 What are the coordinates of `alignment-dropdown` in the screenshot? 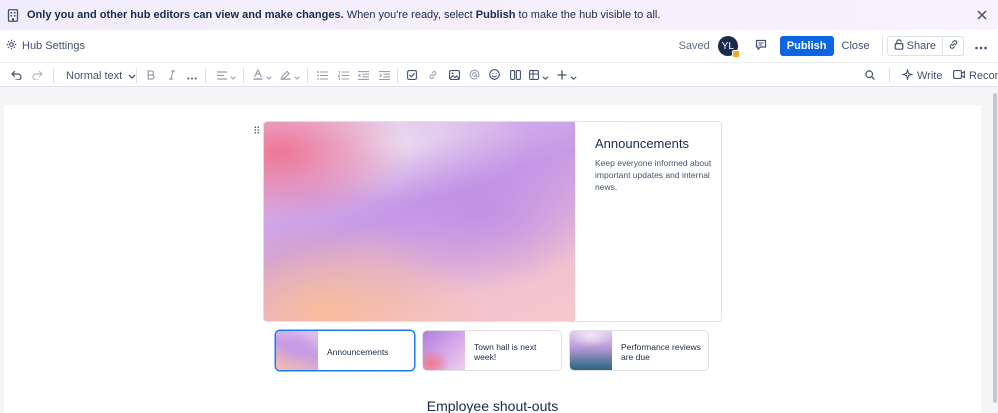 It's located at (226, 75).